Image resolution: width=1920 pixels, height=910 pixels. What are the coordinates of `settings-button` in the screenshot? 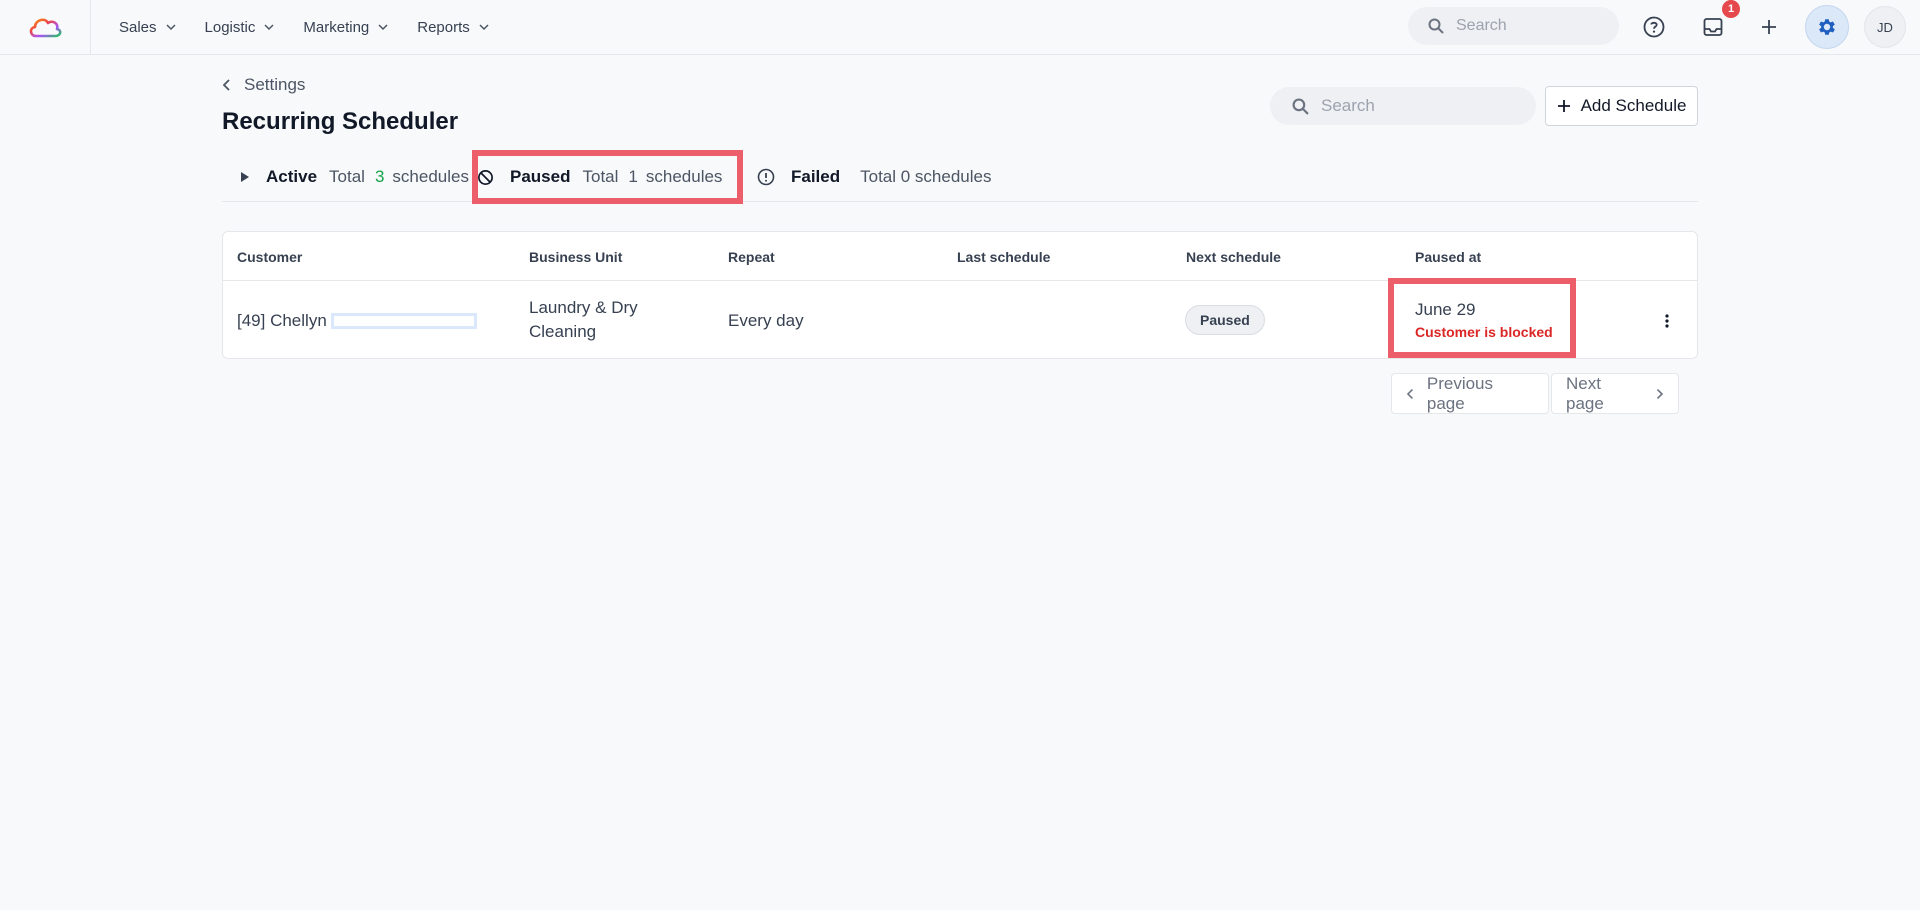 It's located at (1827, 27).